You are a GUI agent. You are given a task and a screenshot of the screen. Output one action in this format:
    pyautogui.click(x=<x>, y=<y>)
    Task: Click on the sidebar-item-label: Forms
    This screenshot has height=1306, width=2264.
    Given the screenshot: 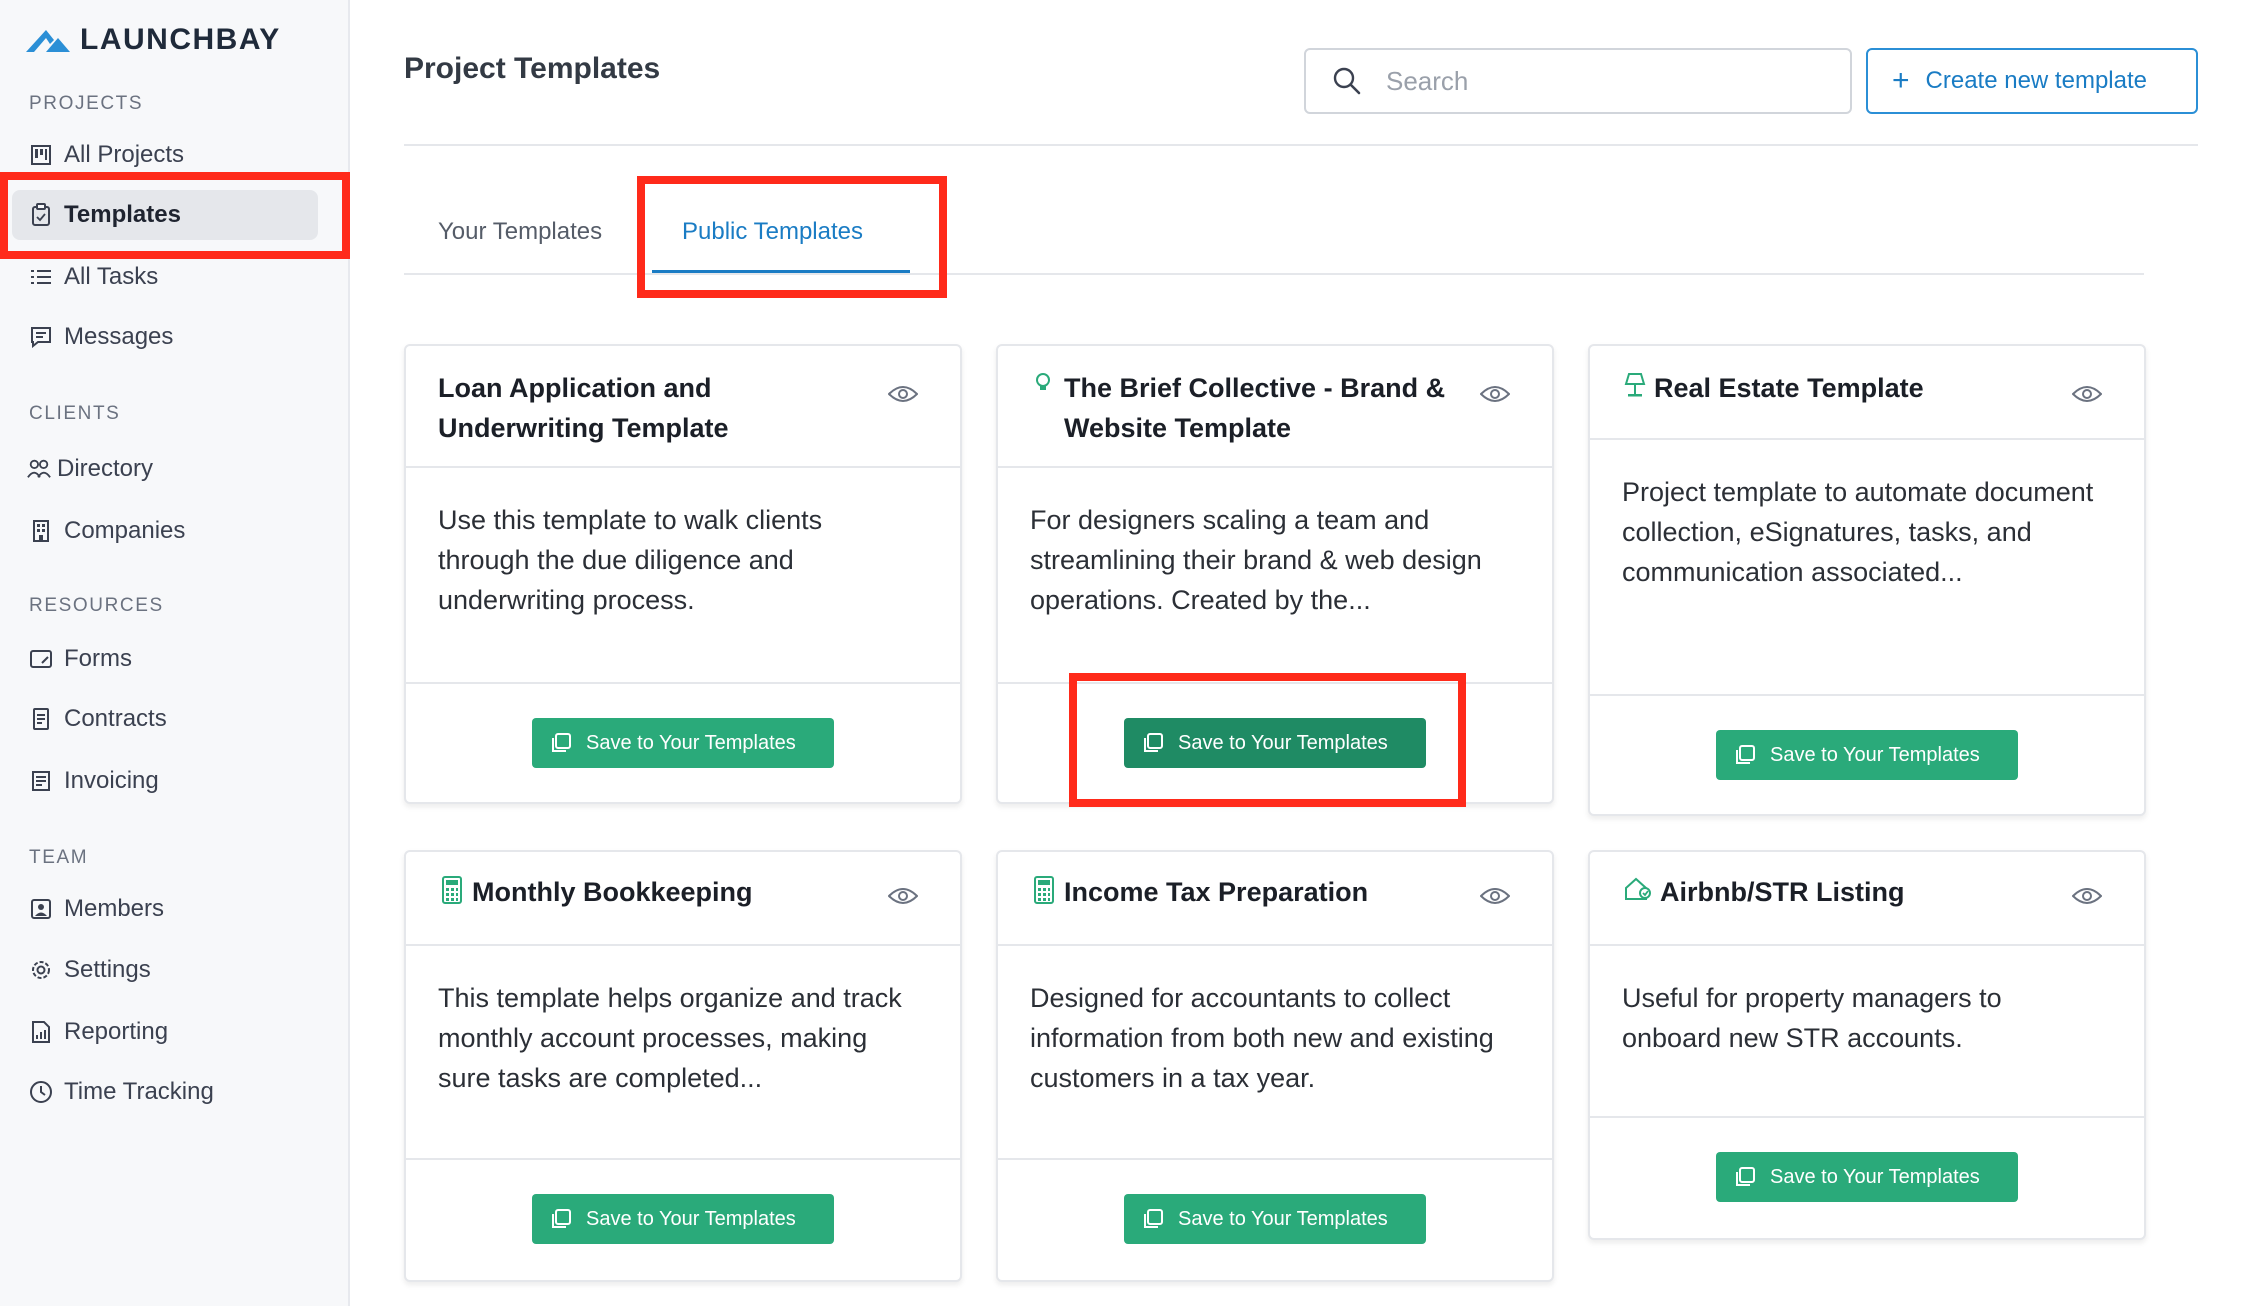 What is the action you would take?
    pyautogui.click(x=98, y=658)
    